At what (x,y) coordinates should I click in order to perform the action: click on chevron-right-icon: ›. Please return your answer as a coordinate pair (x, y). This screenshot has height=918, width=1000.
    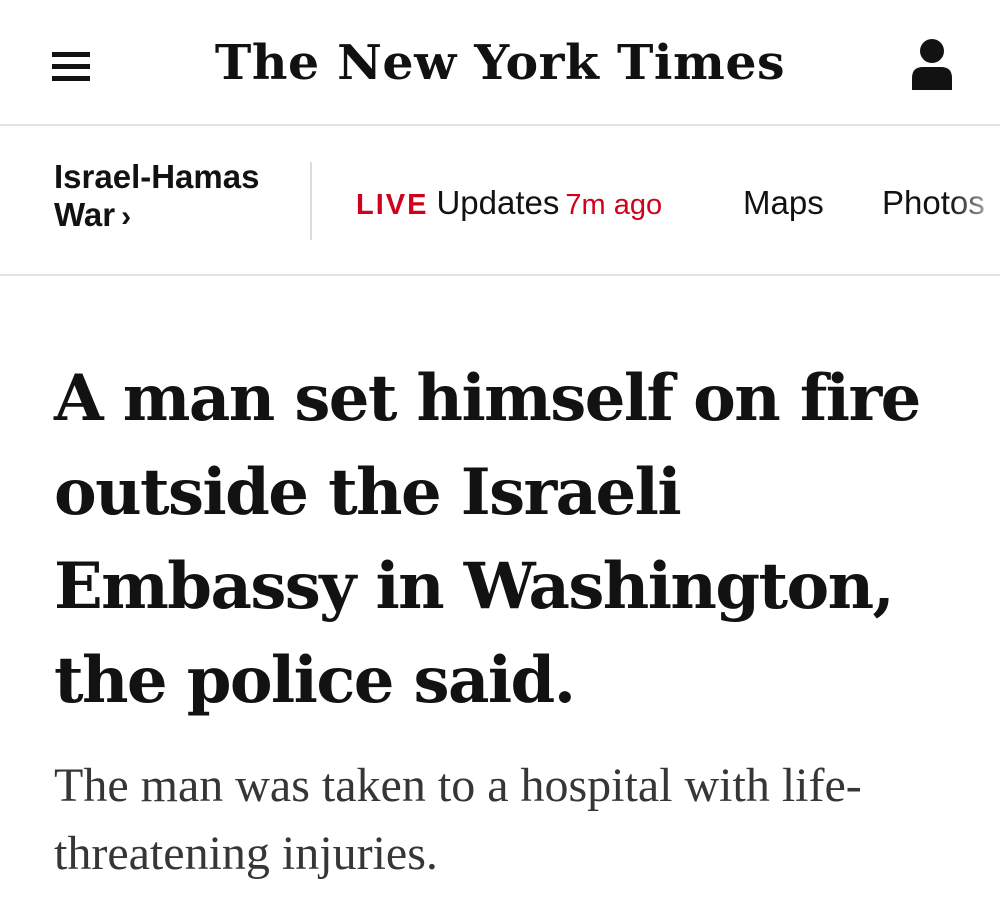
    Looking at the image, I should click on (126, 216).